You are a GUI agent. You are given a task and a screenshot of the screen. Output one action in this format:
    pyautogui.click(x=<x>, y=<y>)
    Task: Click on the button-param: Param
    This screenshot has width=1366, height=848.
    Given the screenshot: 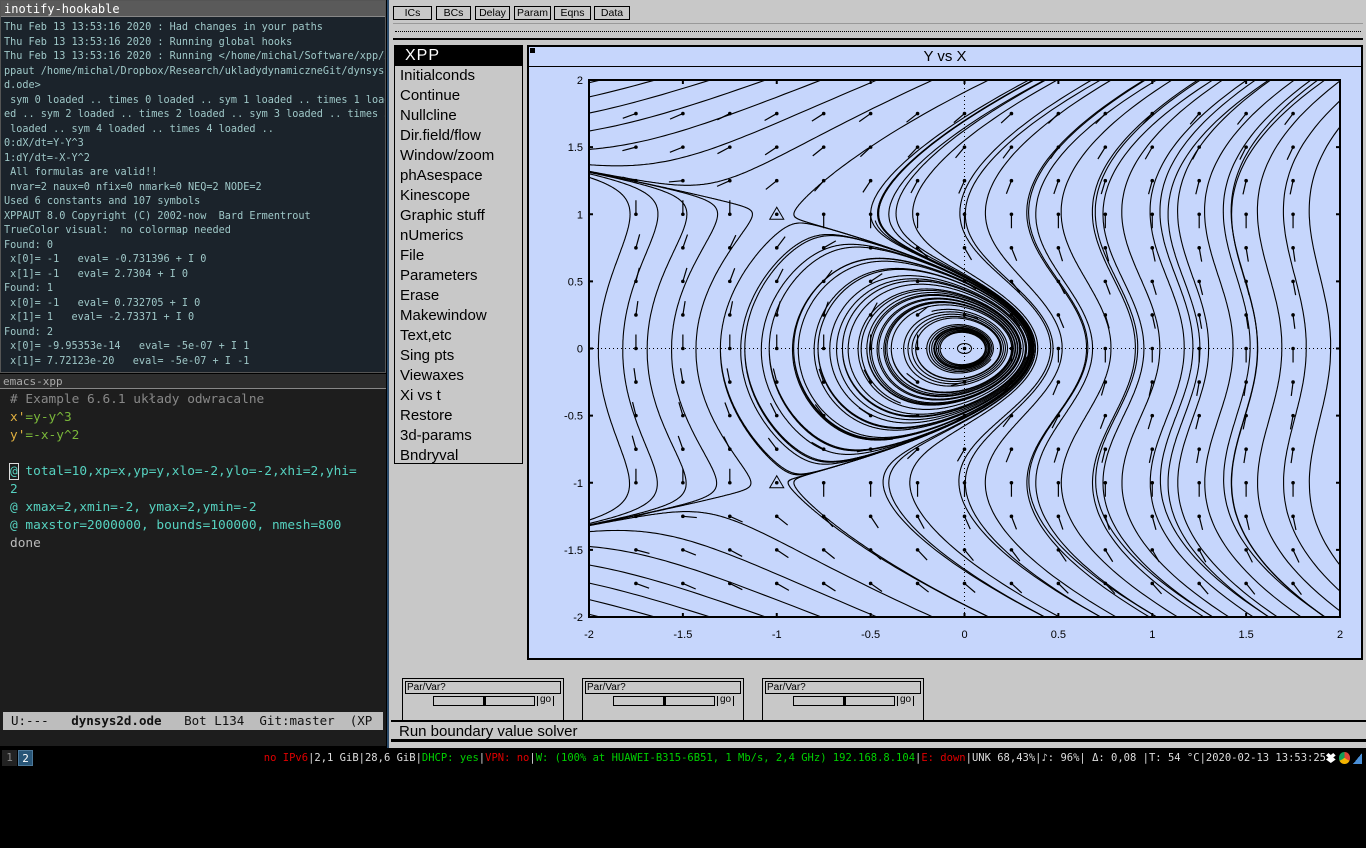 What is the action you would take?
    pyautogui.click(x=532, y=13)
    